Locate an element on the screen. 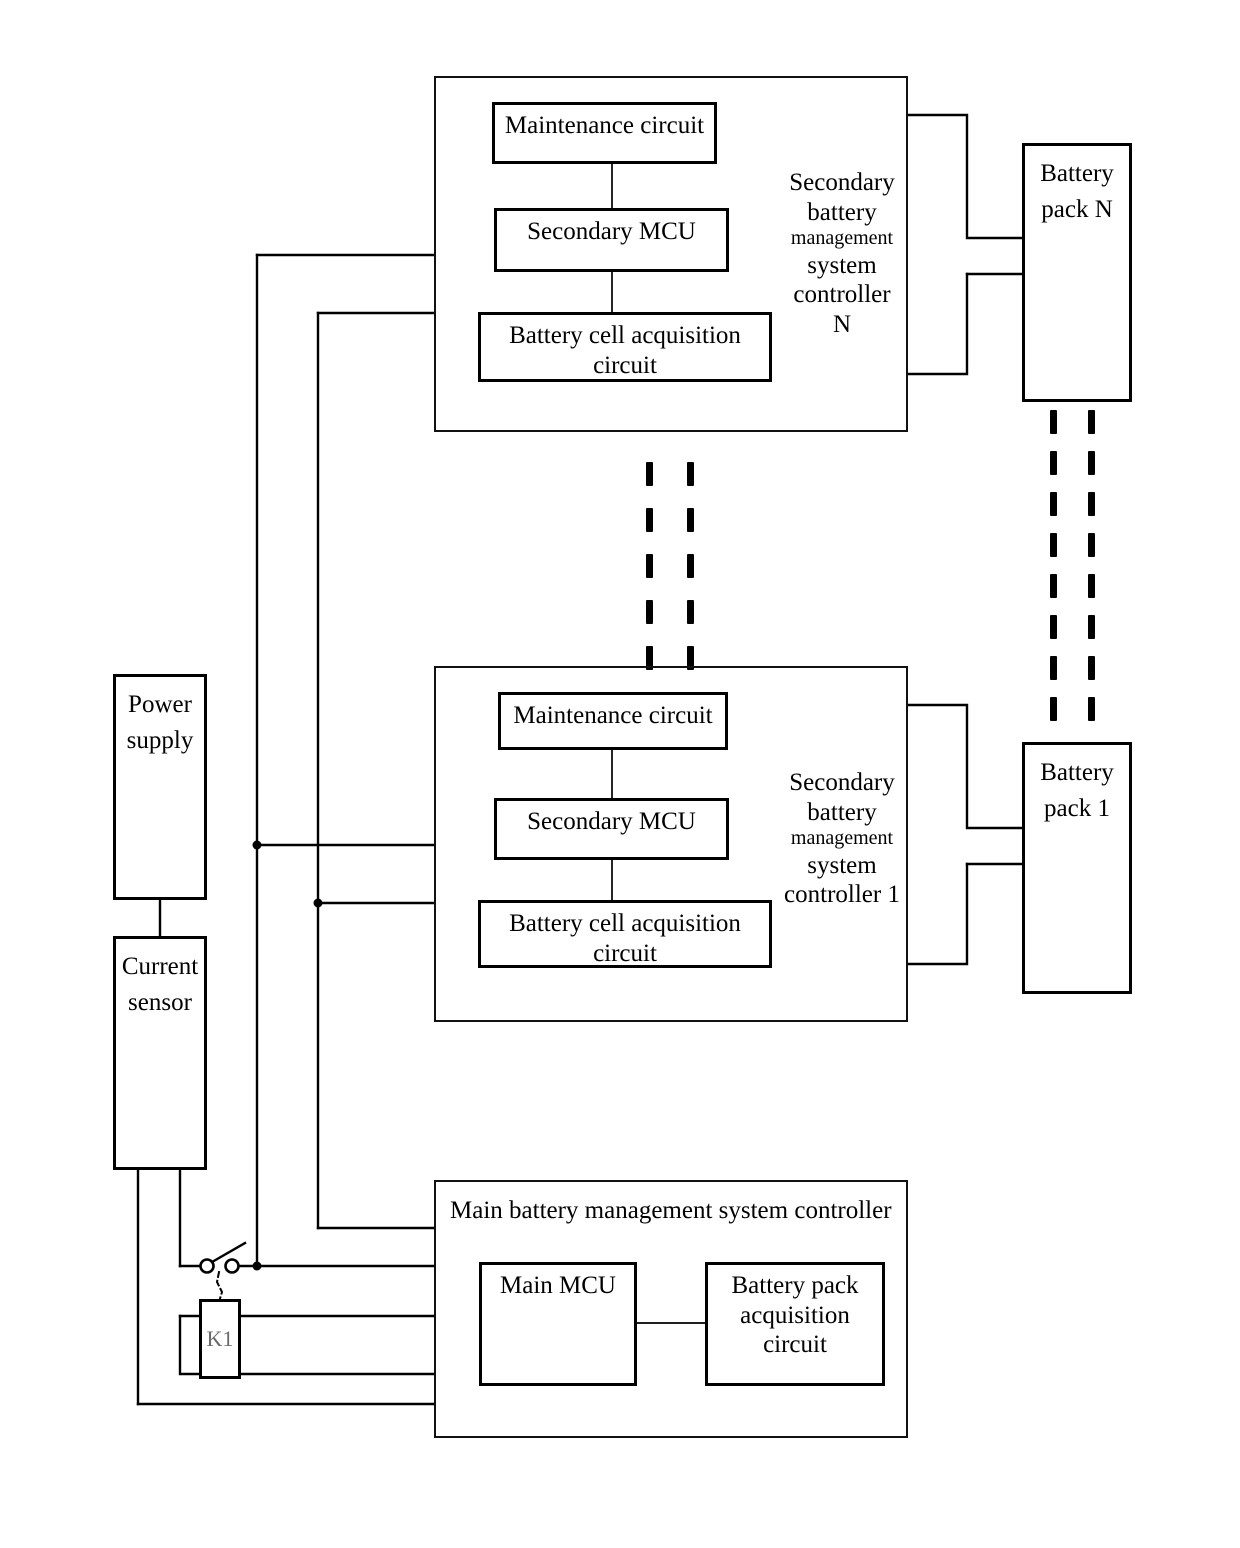 This screenshot has width=1240, height=1548. ctrl-1-title-line1: Secondary is located at coordinates (842, 782).